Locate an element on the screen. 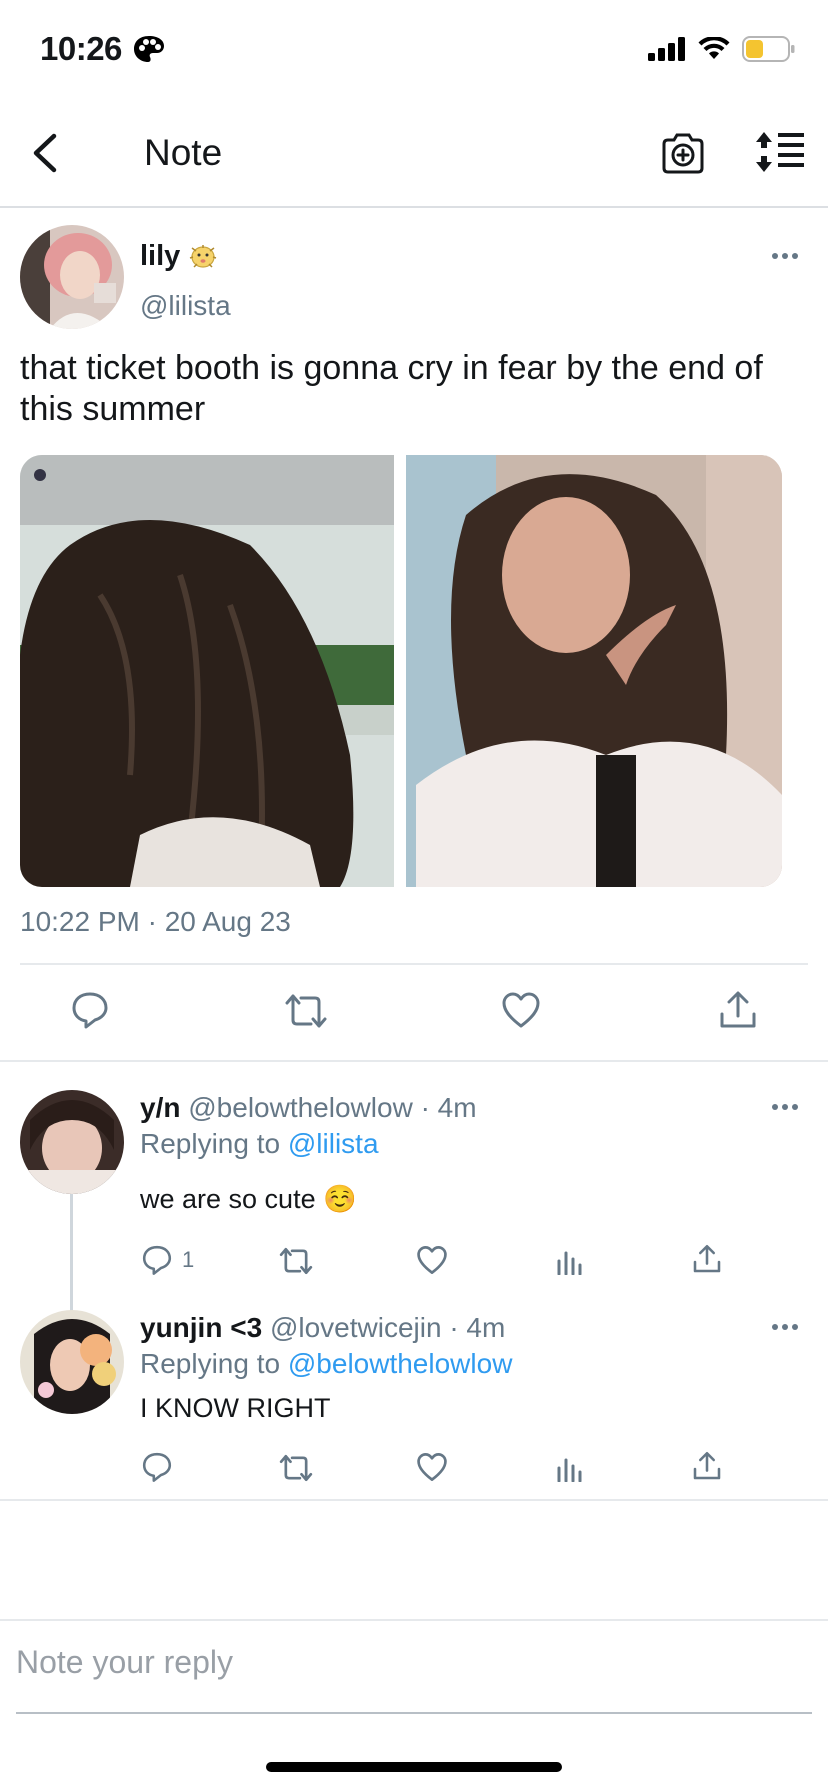 The image size is (828, 1792). page-title: Note is located at coordinates (183, 152).